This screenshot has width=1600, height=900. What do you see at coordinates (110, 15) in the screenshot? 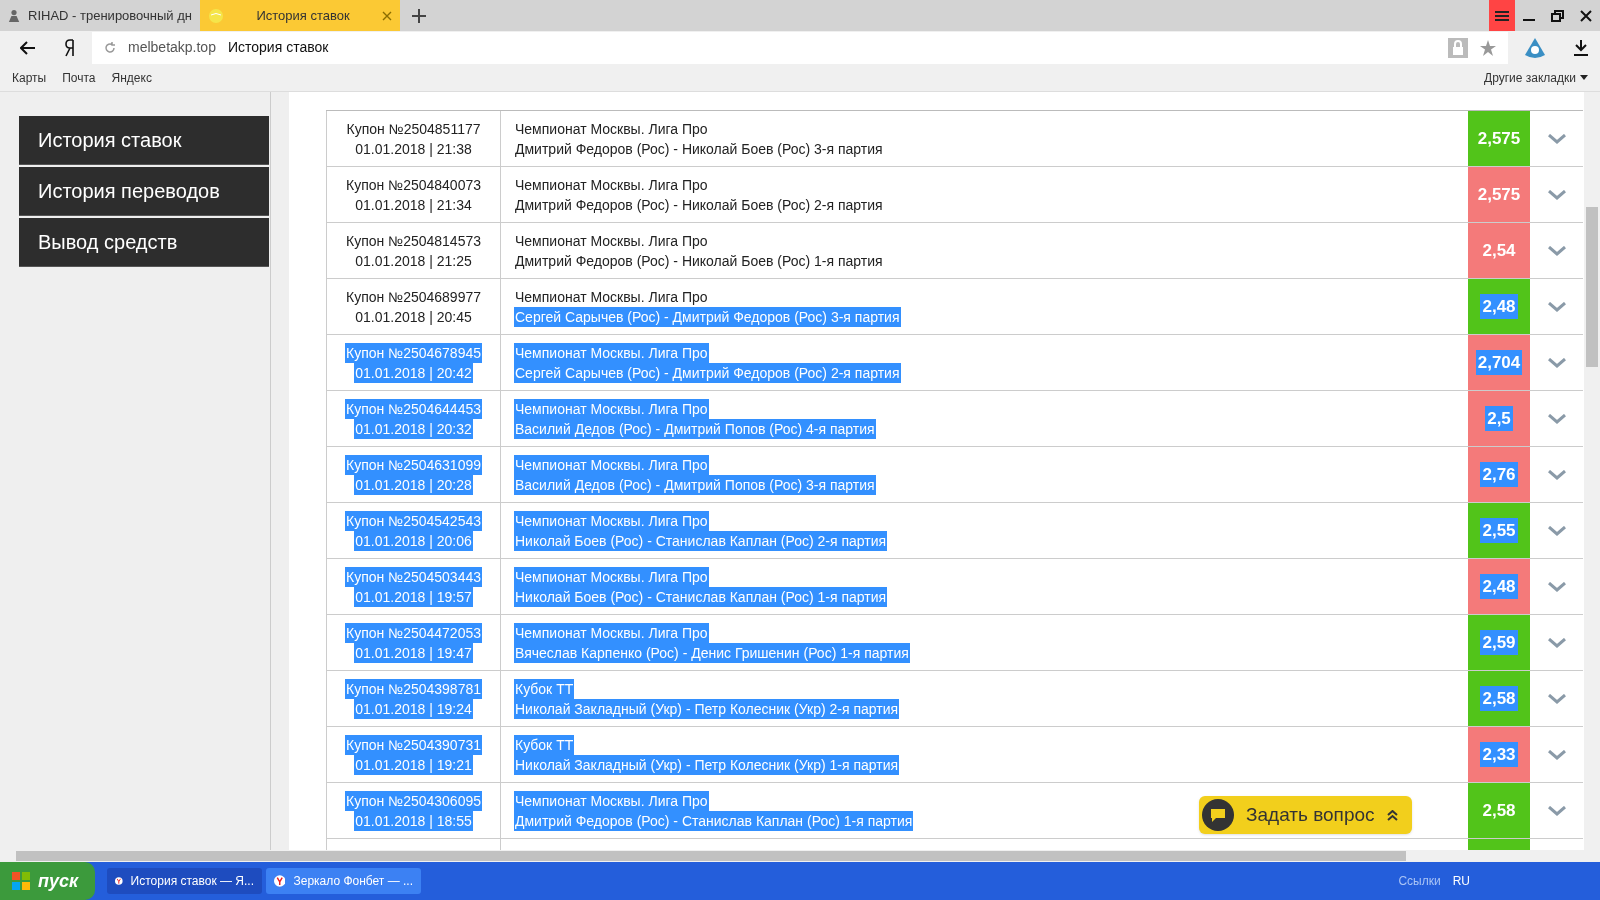
I see `tab-title: RIHAD - тренировочный дн` at bounding box center [110, 15].